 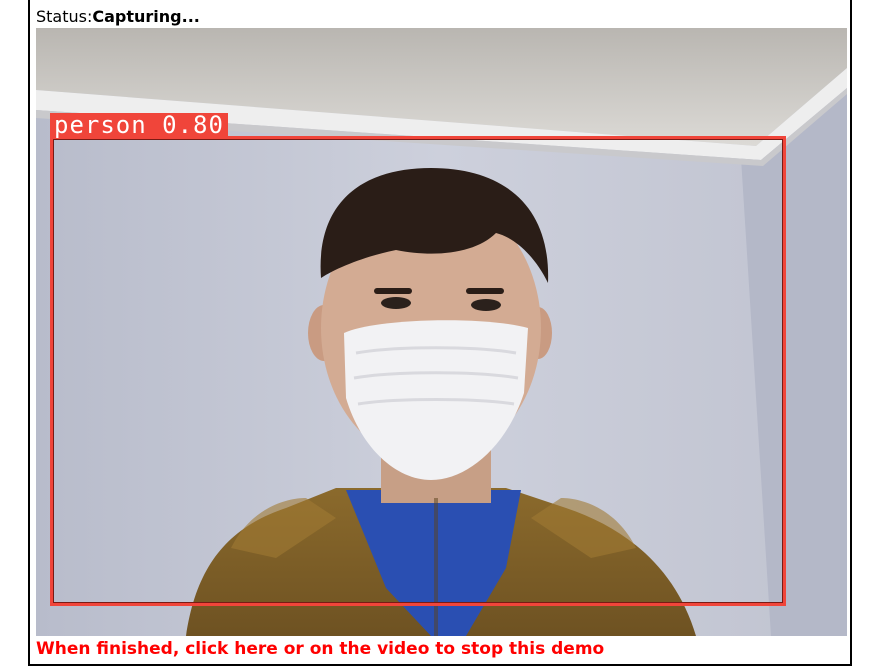 I want to click on status-label: Status:, so click(x=64, y=16).